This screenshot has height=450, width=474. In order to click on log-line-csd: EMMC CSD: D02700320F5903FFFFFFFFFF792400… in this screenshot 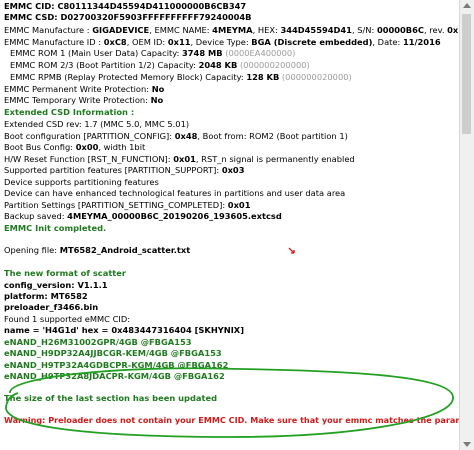, I will do `click(128, 17)`.